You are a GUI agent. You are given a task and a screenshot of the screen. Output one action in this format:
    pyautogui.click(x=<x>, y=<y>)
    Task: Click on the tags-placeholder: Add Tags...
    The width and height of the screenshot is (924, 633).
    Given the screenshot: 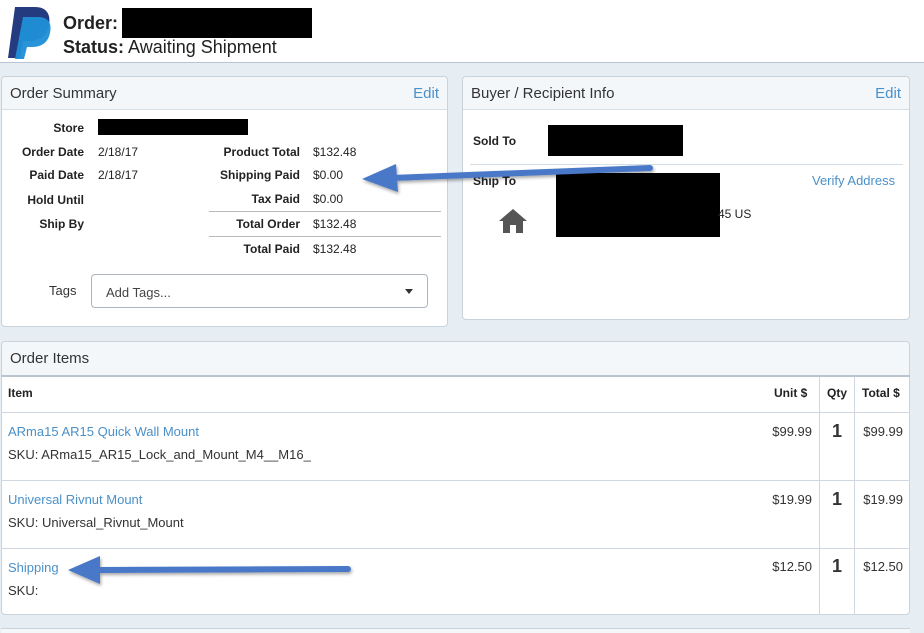 What is the action you would take?
    pyautogui.click(x=138, y=292)
    